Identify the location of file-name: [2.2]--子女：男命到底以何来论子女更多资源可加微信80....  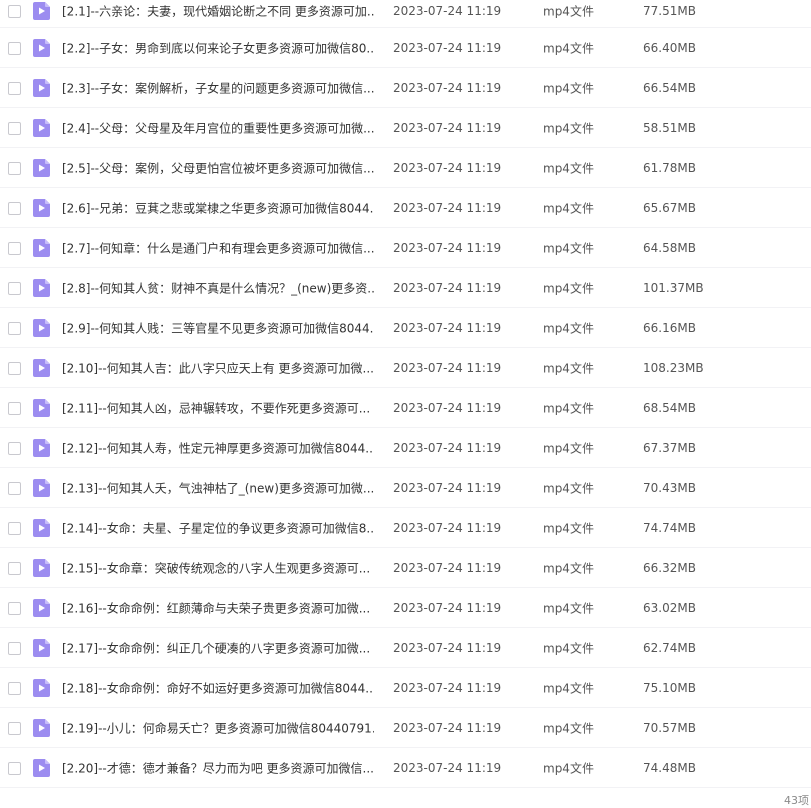
(218, 47).